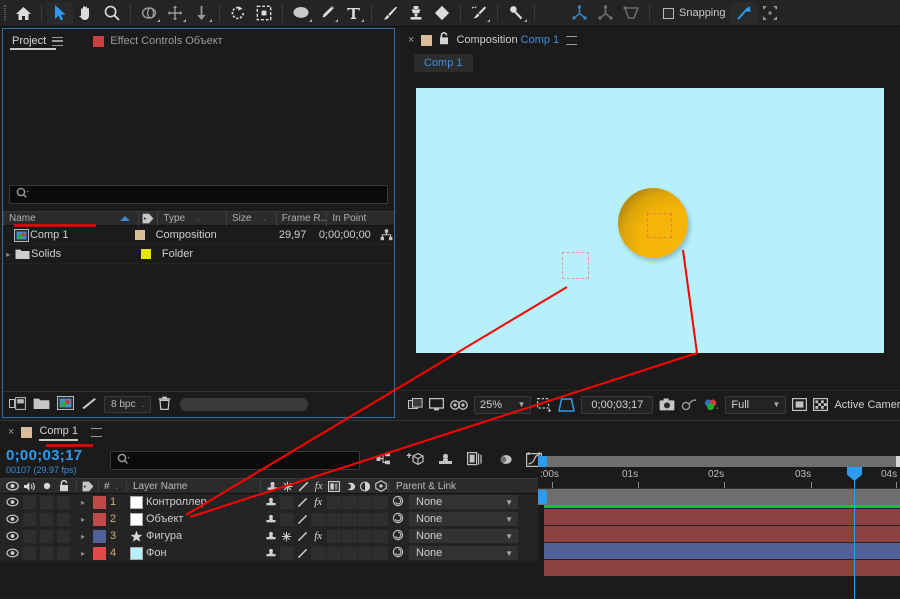 The image size is (900, 599). I want to click on transform-box-icon, so click(770, 13).